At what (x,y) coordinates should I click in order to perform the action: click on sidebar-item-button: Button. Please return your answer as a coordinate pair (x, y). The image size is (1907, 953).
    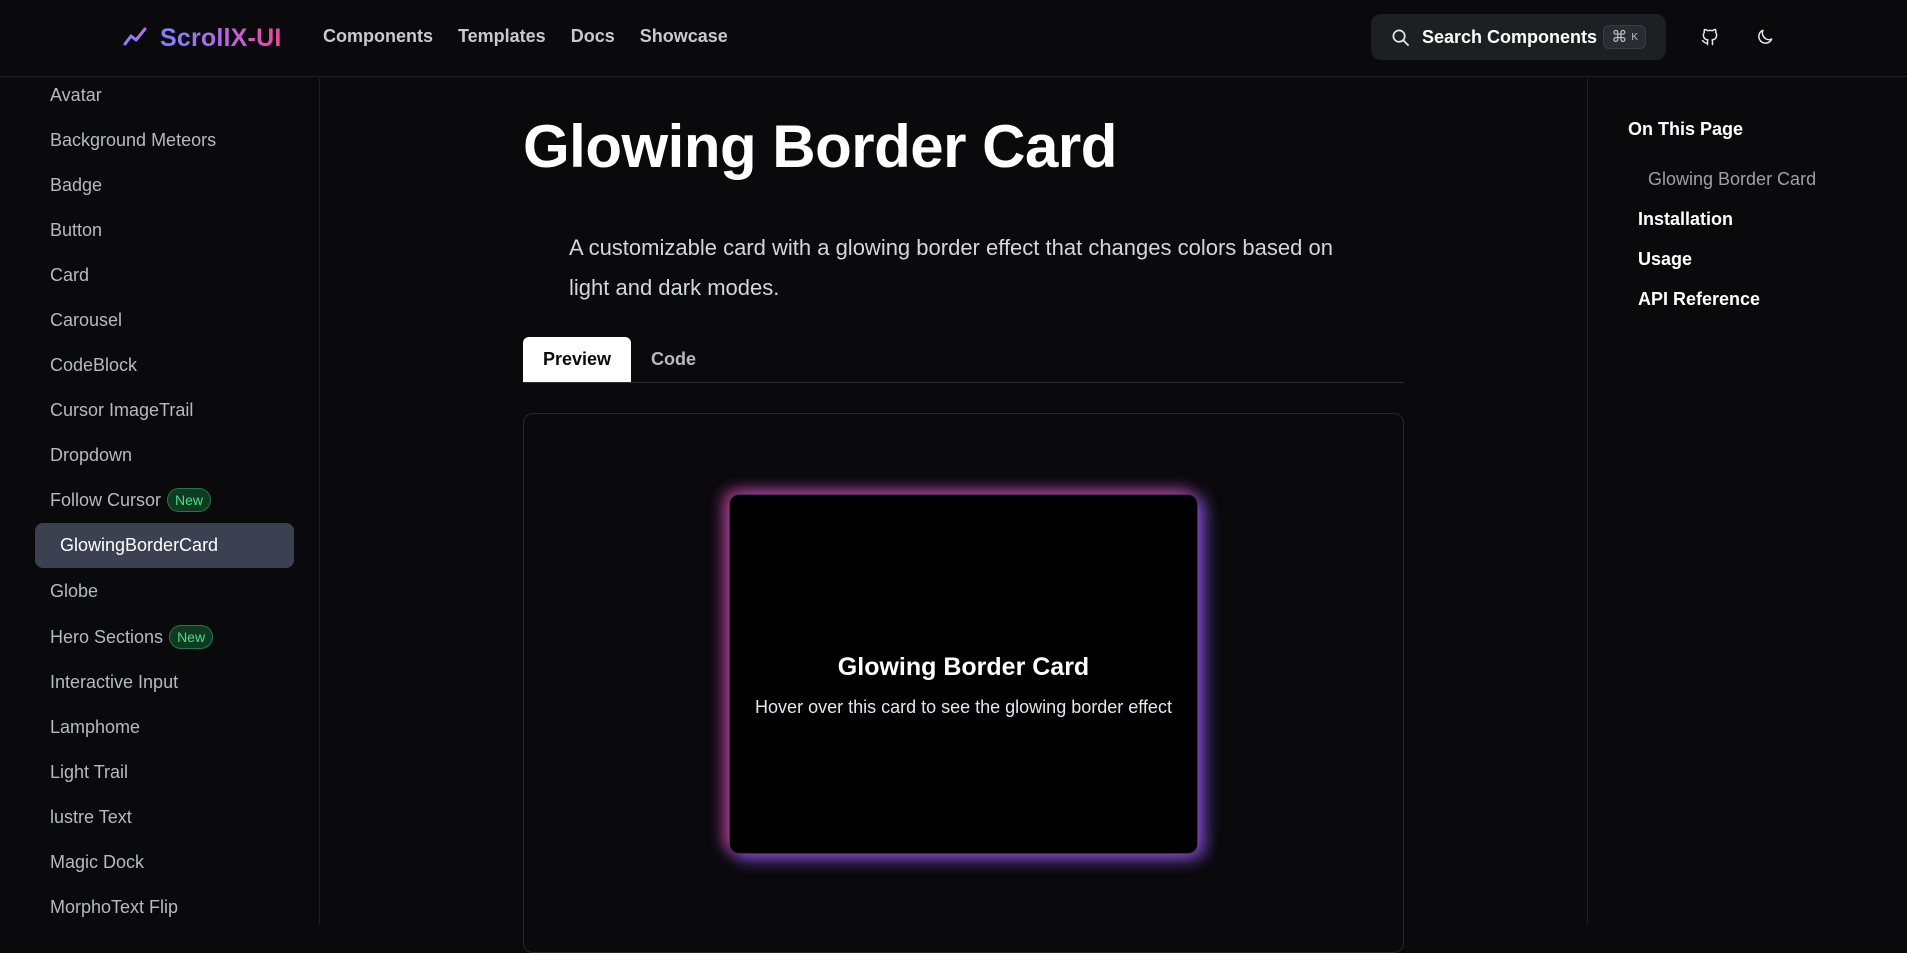
    Looking at the image, I should click on (76, 230).